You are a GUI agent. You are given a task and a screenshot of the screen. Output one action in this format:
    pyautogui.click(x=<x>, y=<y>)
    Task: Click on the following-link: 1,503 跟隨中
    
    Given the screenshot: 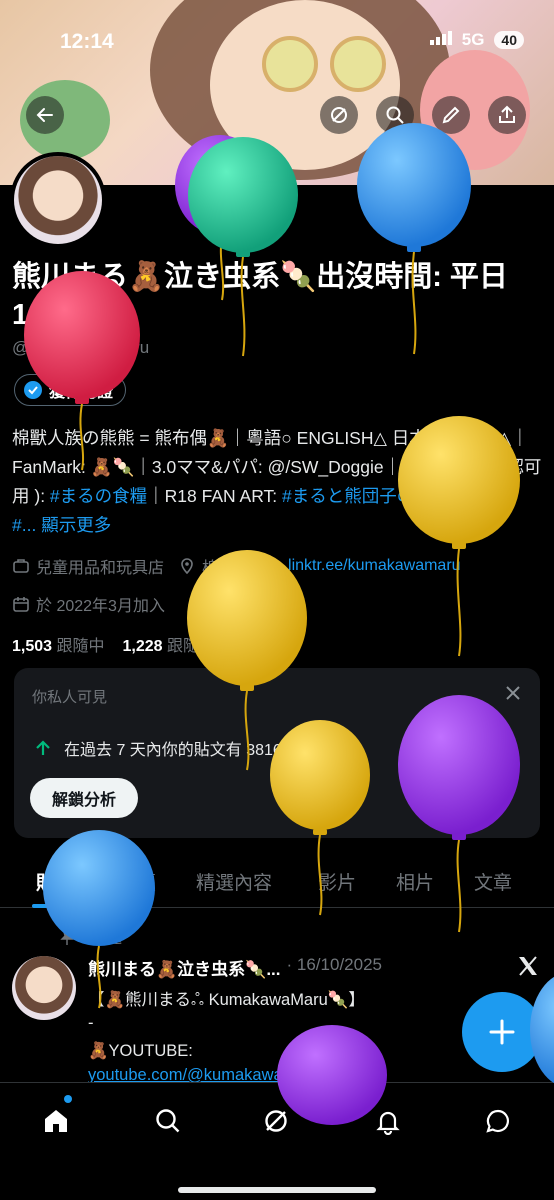 What is the action you would take?
    pyautogui.click(x=58, y=644)
    